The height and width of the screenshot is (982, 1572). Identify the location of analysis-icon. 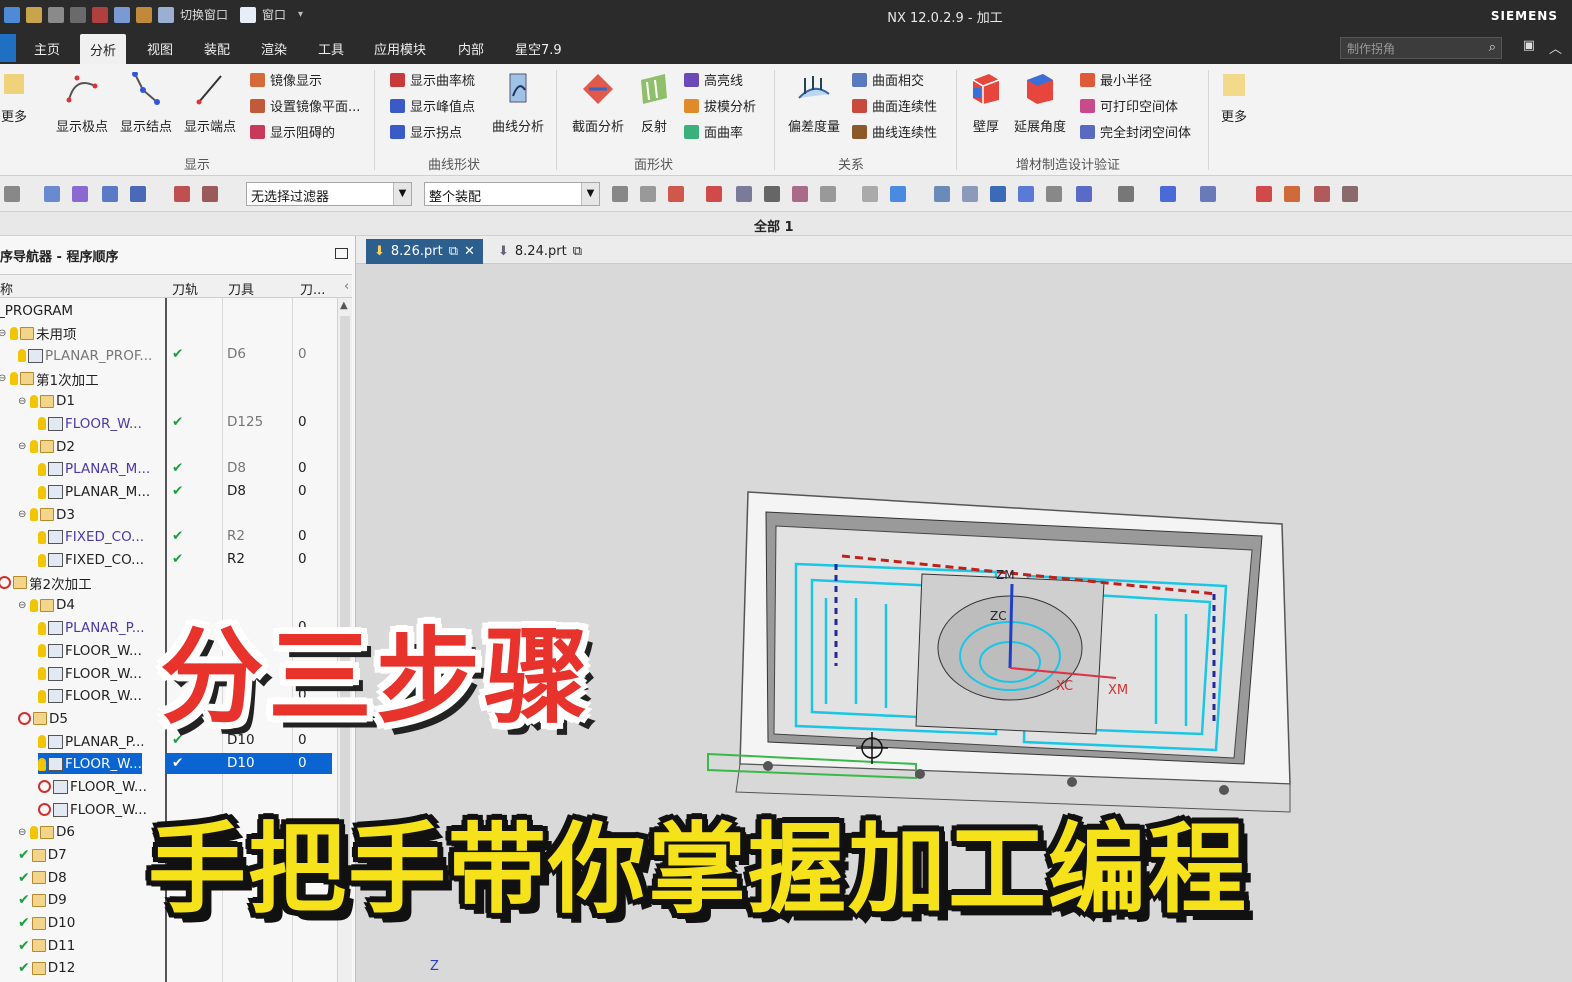
(1350, 194).